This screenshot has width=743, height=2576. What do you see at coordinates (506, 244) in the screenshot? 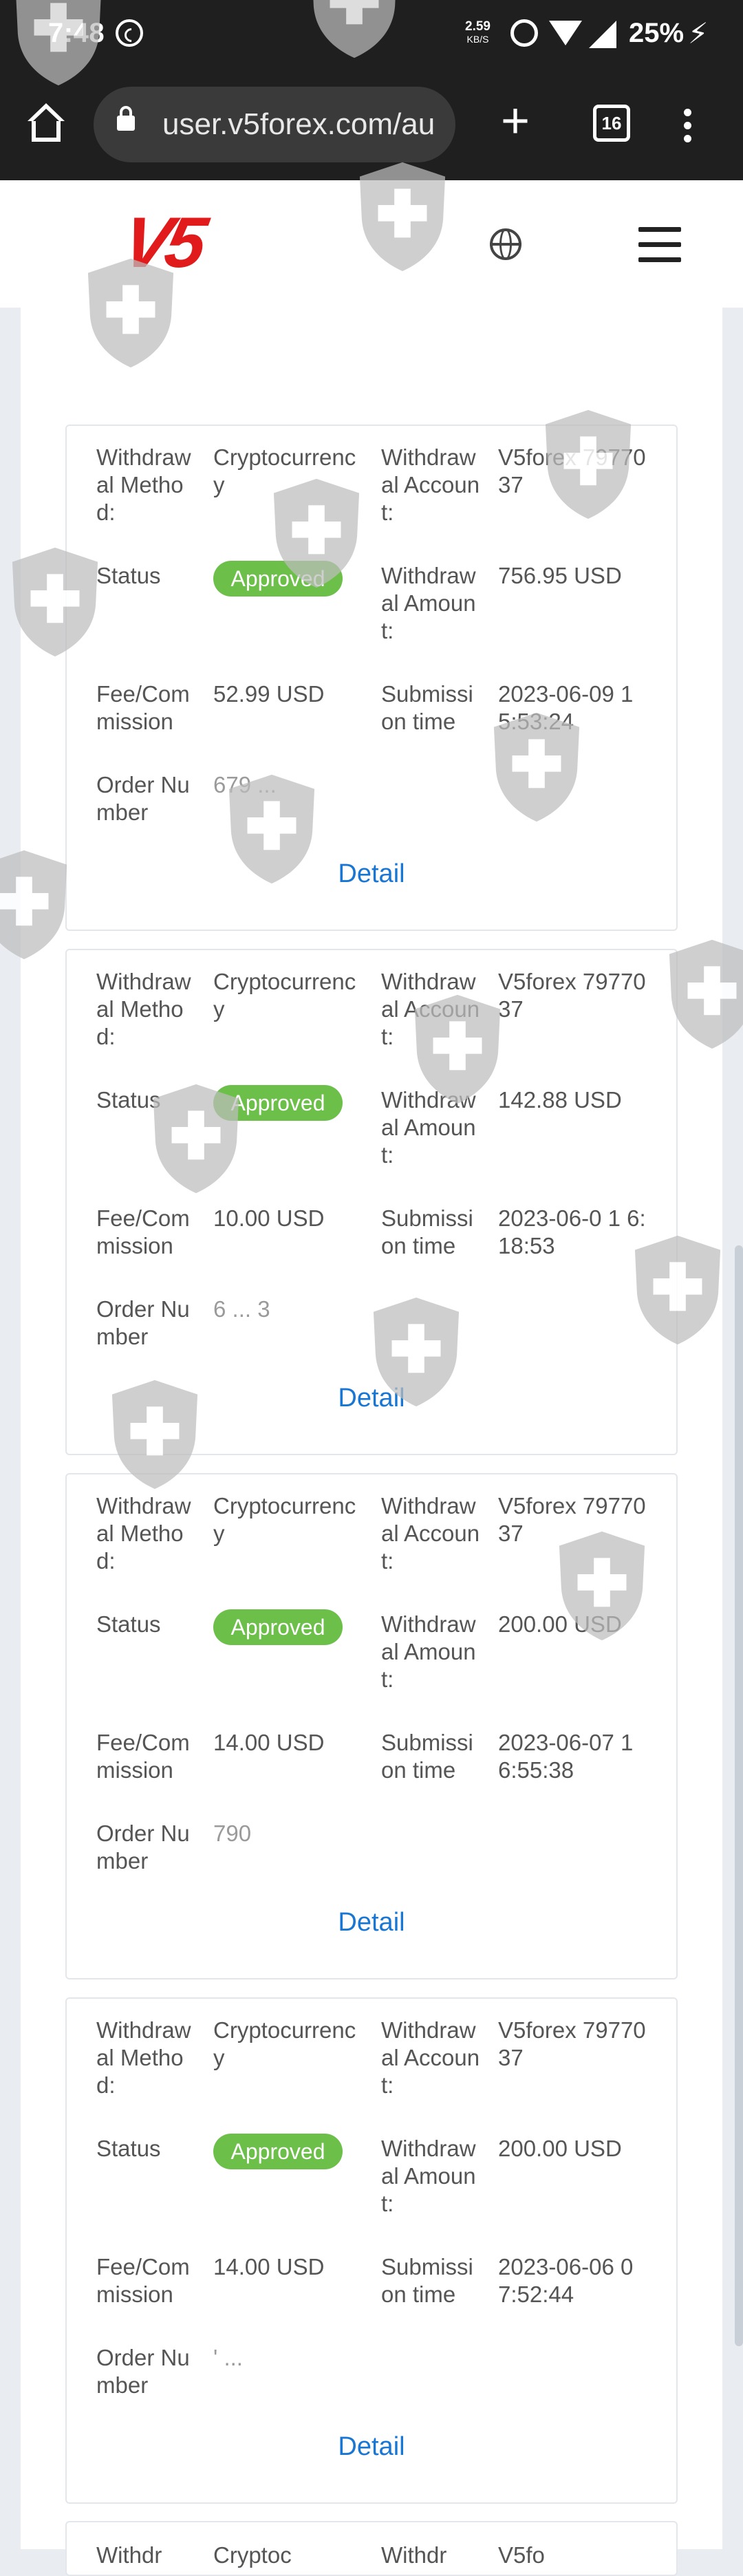
I see `language-globe-icon` at bounding box center [506, 244].